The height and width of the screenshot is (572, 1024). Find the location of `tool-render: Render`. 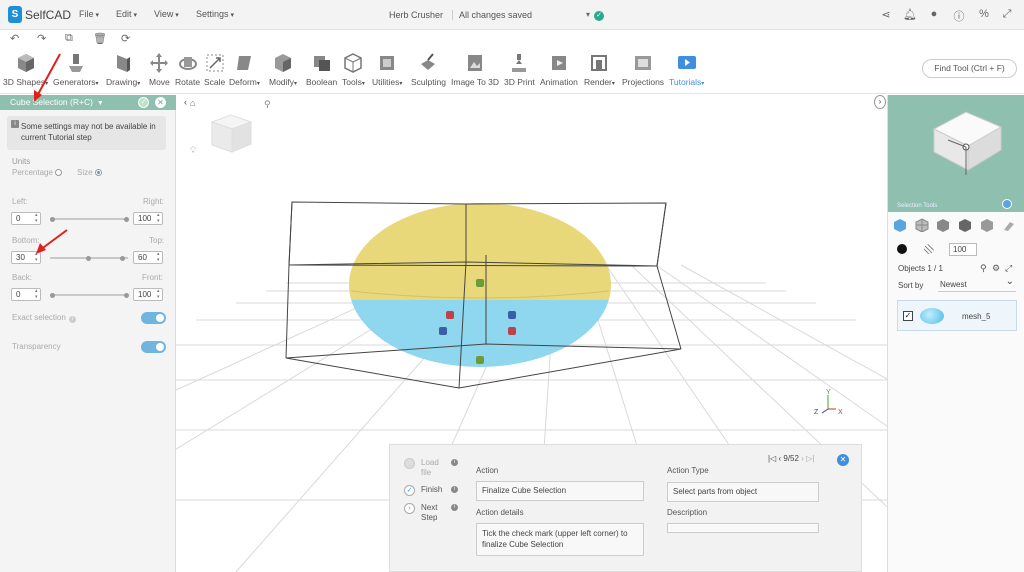

tool-render: Render is located at coordinates (599, 69).